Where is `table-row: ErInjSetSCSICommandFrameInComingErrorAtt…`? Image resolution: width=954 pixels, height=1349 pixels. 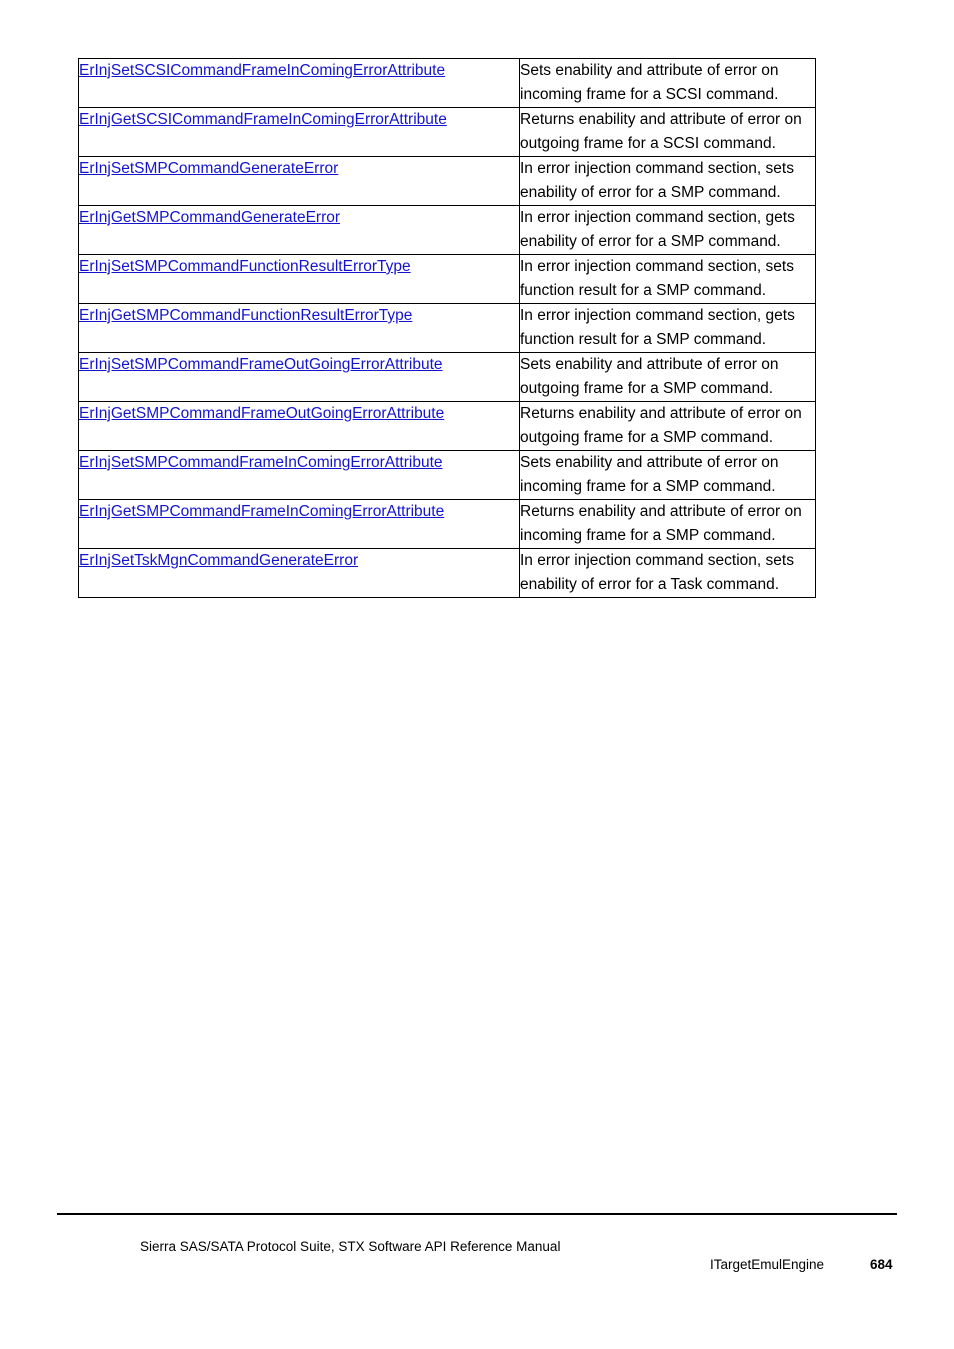 table-row: ErInjSetSCSICommandFrameInComingErrorAtt… is located at coordinates (447, 83).